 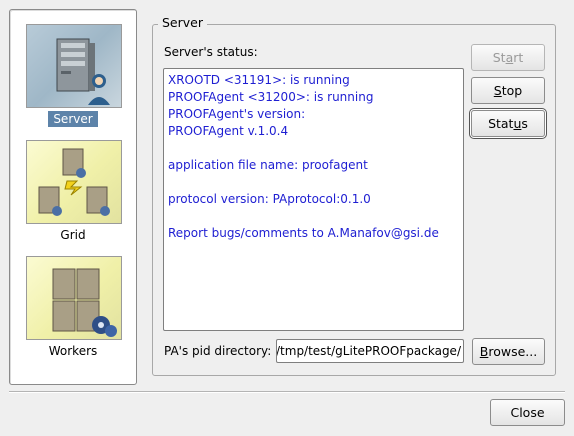 I want to click on footer-separator, so click(x=287, y=392).